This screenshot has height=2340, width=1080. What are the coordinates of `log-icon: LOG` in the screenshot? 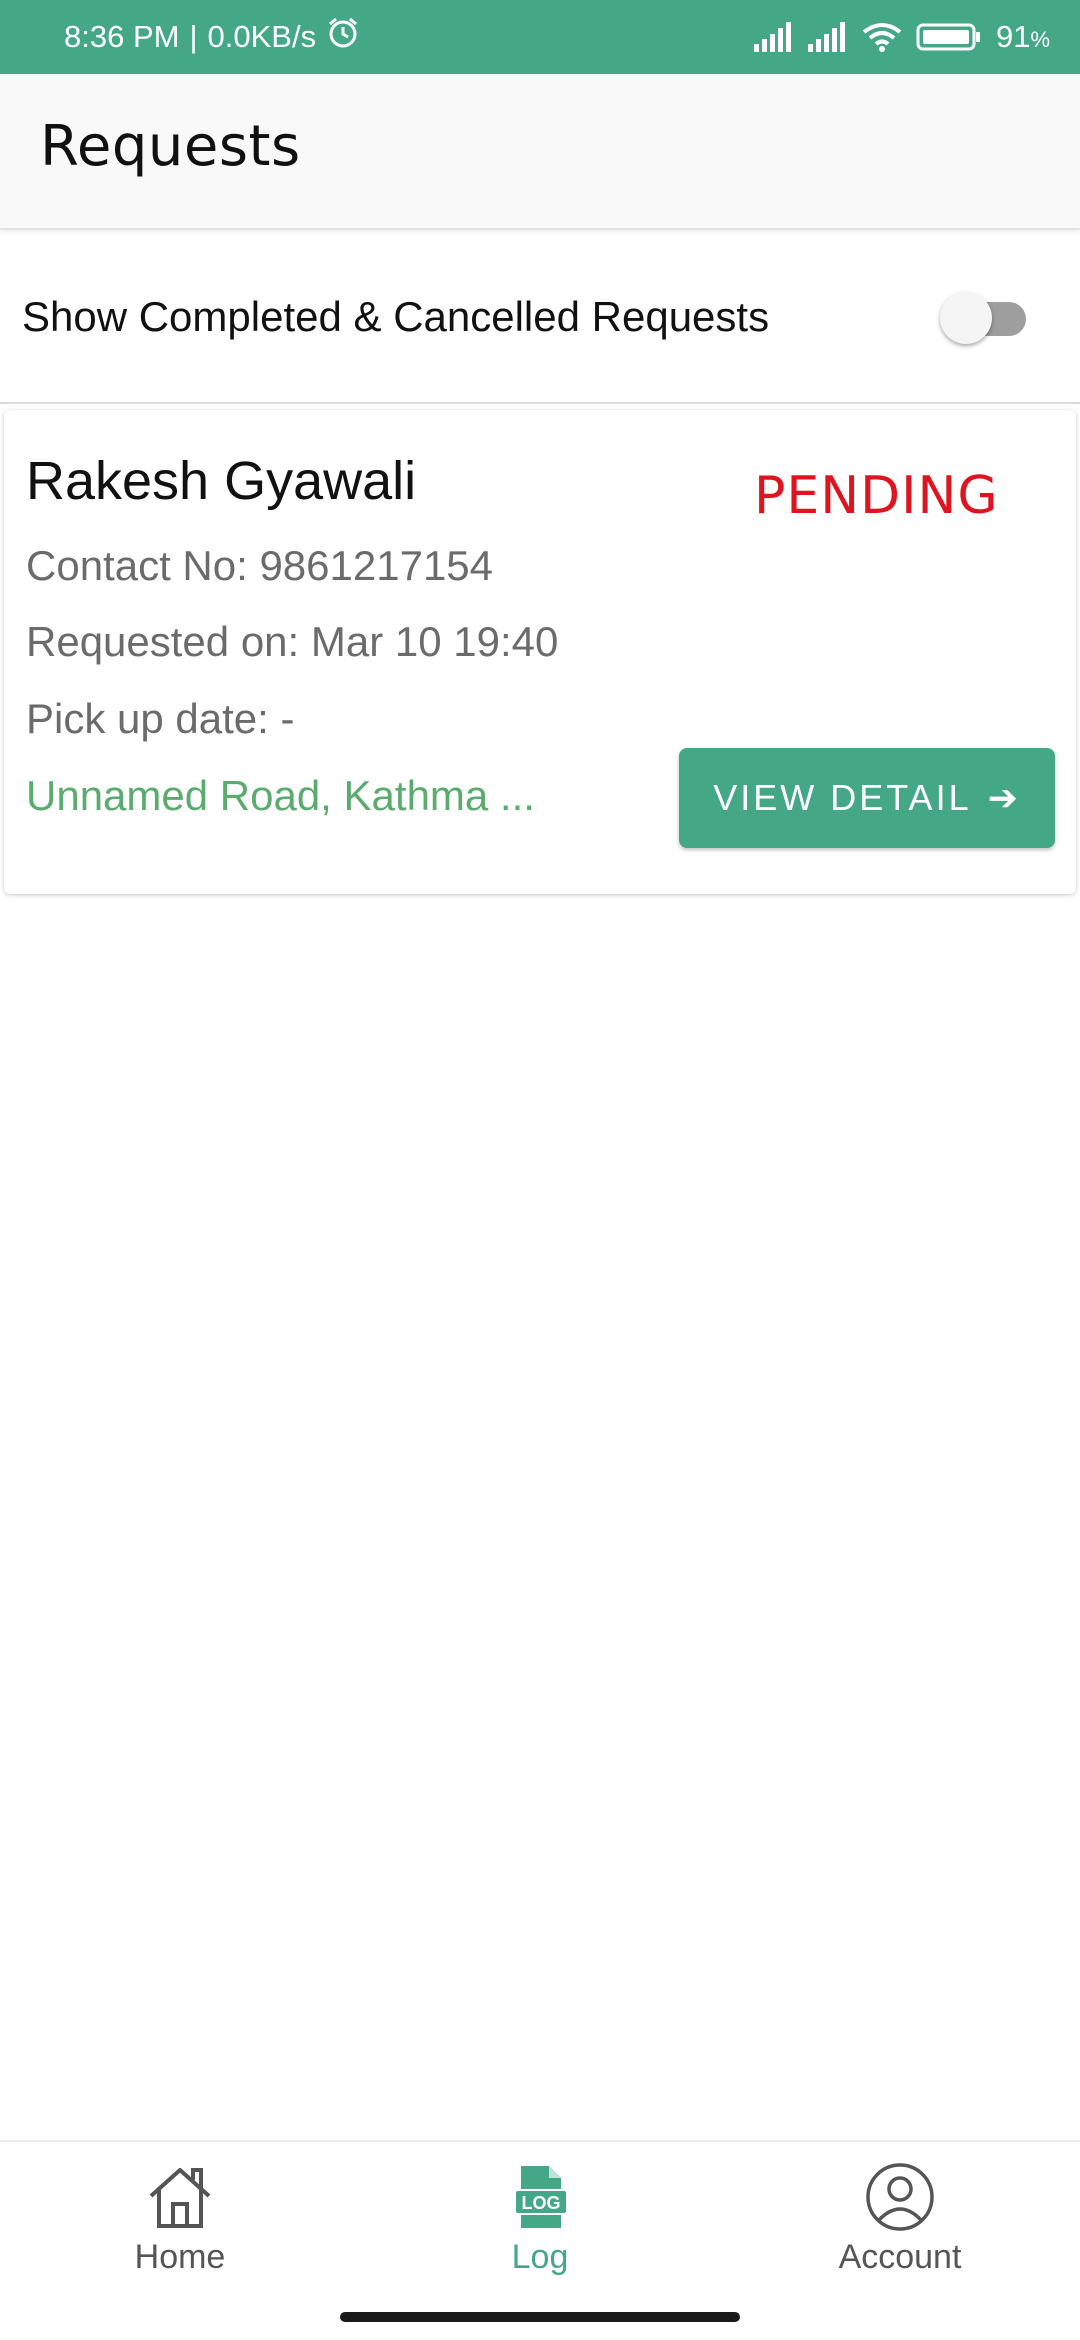 It's located at (540, 2197).